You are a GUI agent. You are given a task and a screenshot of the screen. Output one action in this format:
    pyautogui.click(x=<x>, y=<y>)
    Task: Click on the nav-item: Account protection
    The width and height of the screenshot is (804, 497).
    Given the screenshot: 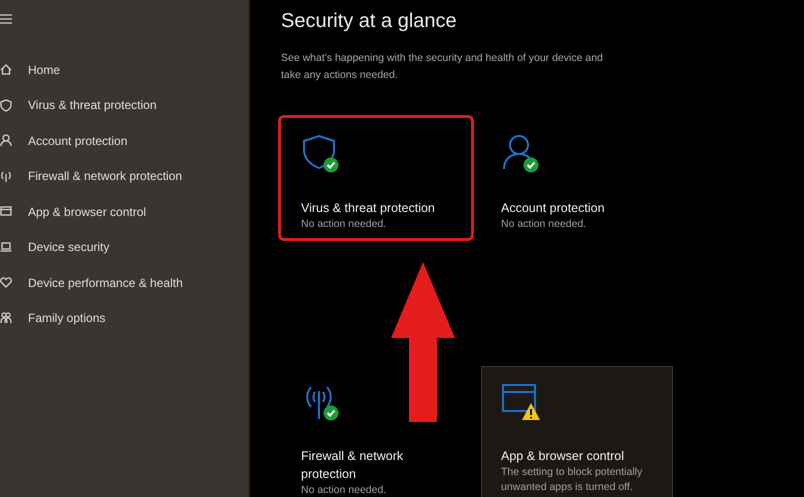 What is the action you would take?
    pyautogui.click(x=78, y=141)
    